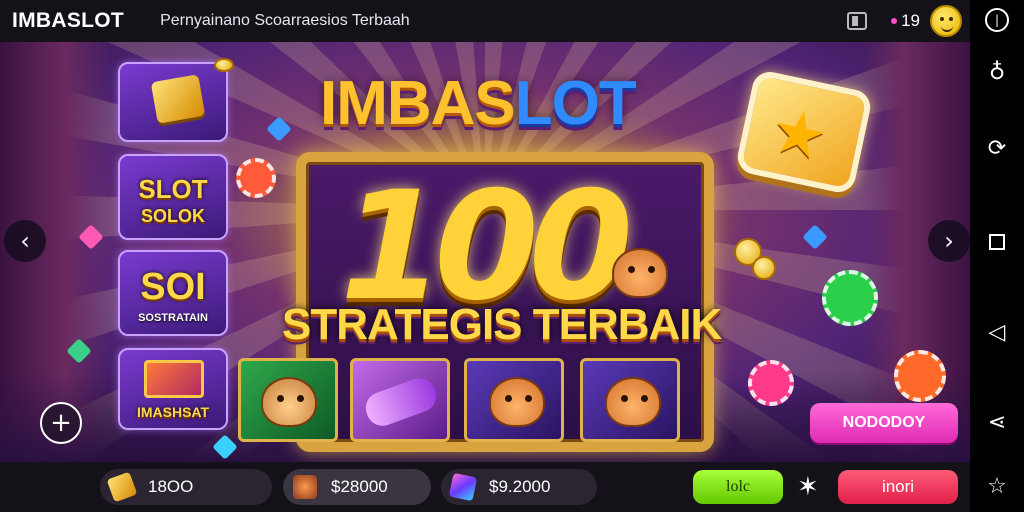 Image resolution: width=1024 pixels, height=512 pixels. What do you see at coordinates (910, 20) in the screenshot?
I see `notification-count: 19` at bounding box center [910, 20].